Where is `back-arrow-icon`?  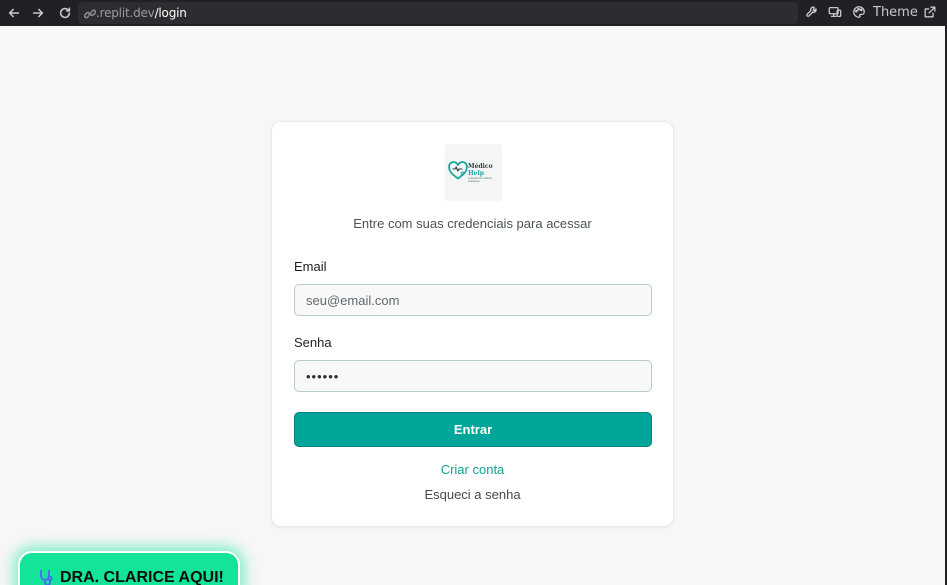 back-arrow-icon is located at coordinates (14, 13).